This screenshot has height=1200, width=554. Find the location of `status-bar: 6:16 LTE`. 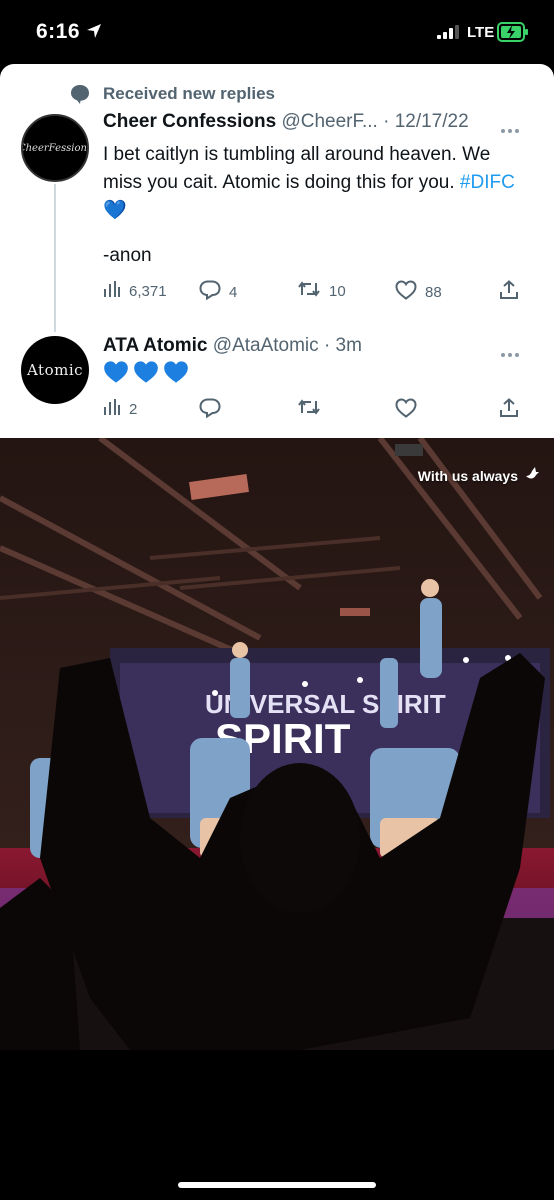

status-bar: 6:16 LTE is located at coordinates (277, 32).